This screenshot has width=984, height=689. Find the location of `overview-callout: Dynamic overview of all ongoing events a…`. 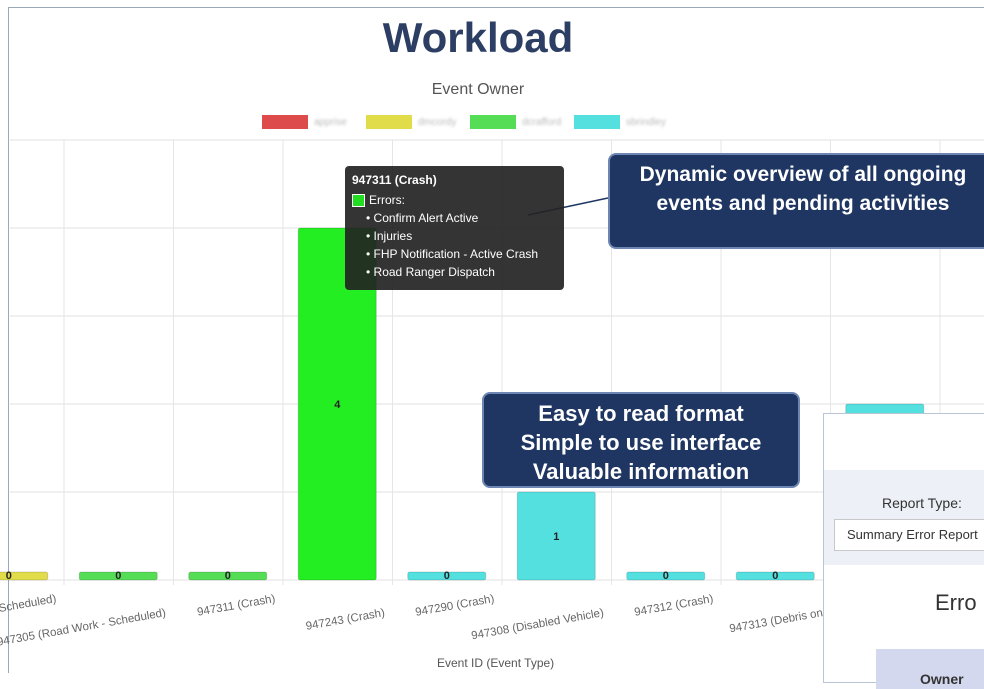

overview-callout: Dynamic overview of all ongoing events a… is located at coordinates (796, 201).